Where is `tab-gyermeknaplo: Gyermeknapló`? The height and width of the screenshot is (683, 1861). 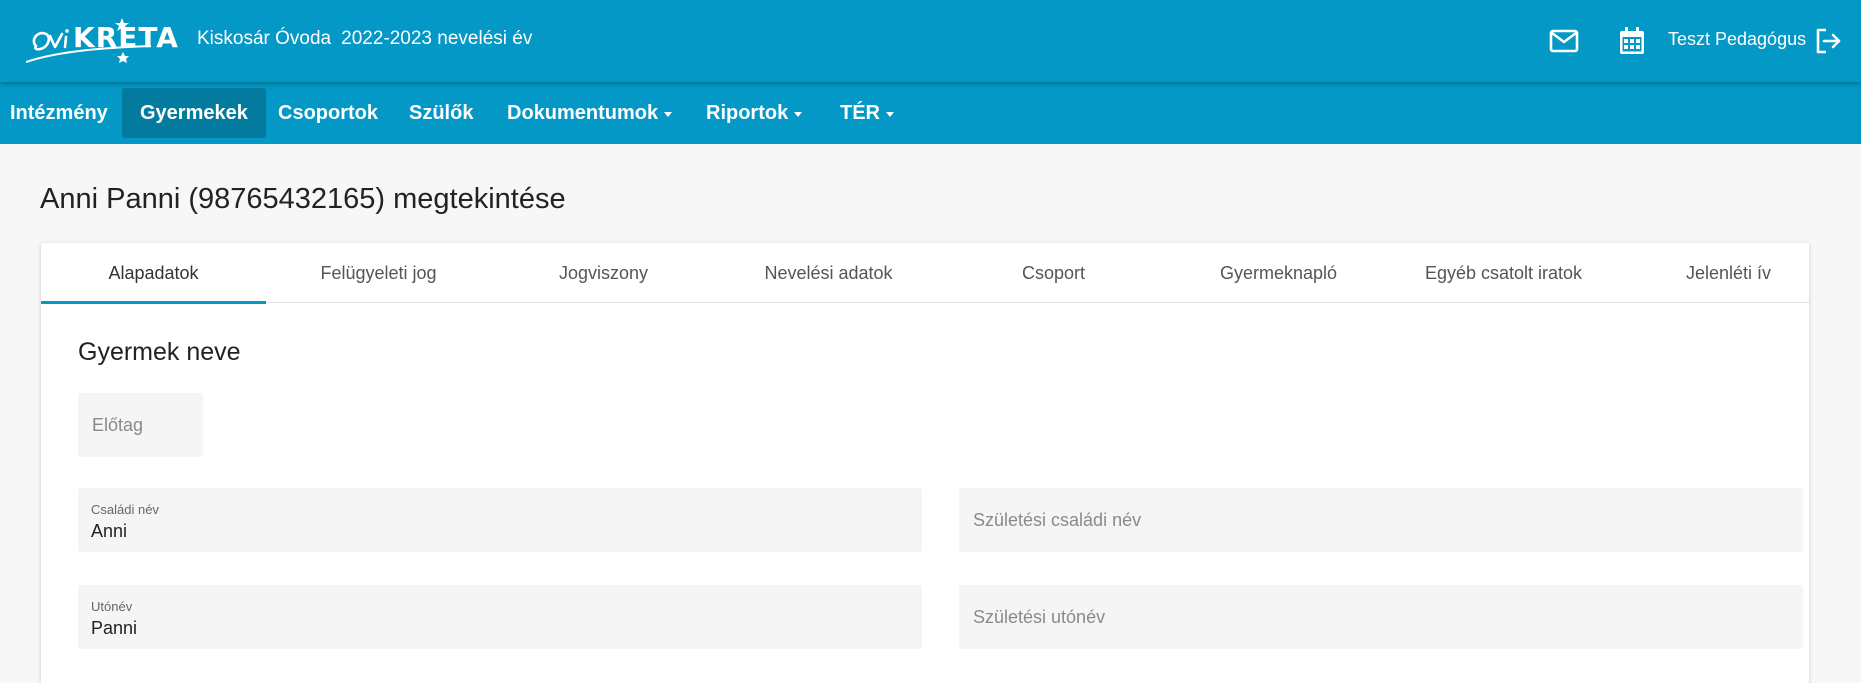 tab-gyermeknaplo: Gyermeknapló is located at coordinates (1278, 273).